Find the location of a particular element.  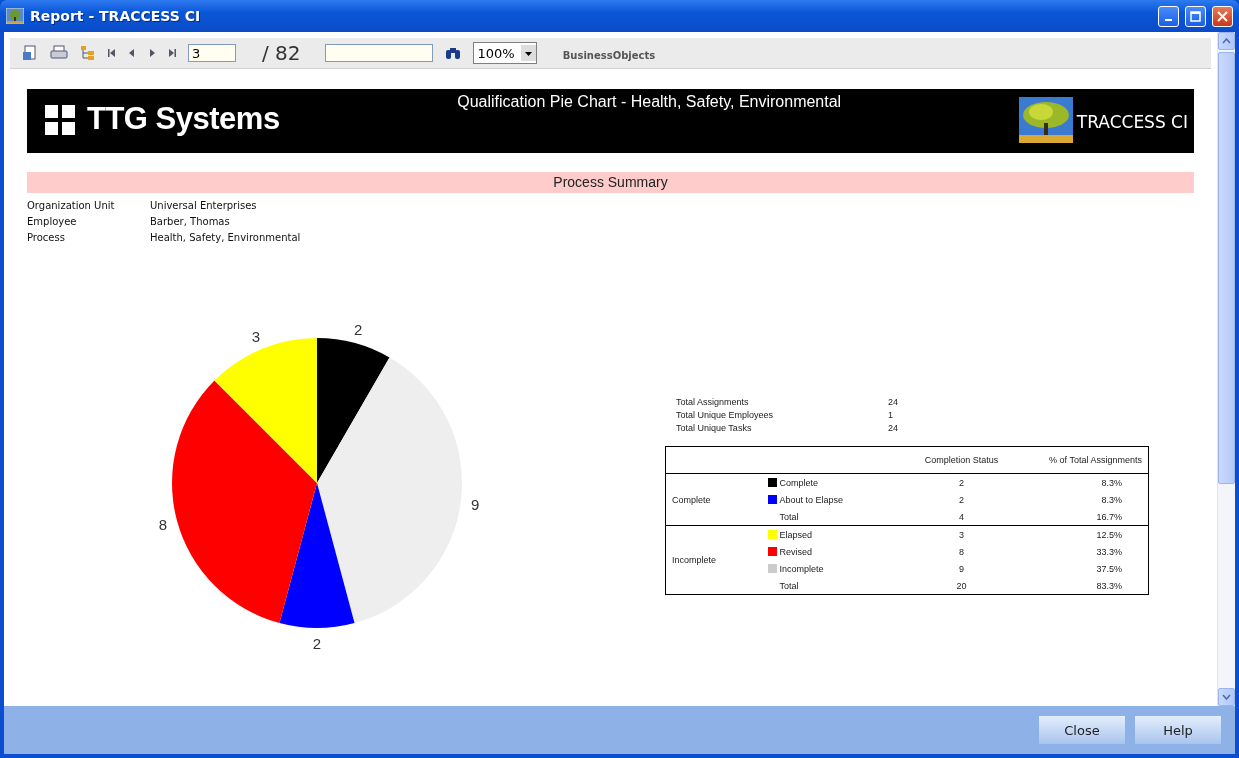

next-page-icon is located at coordinates (152, 53).